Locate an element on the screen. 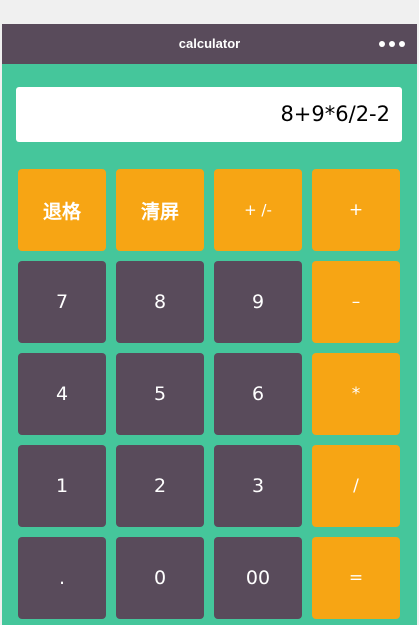  digit-0-button: 0 is located at coordinates (160, 578).